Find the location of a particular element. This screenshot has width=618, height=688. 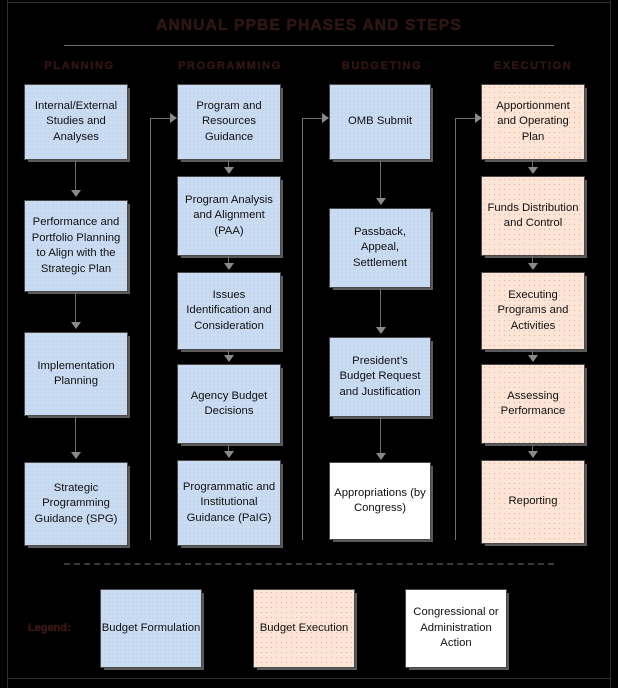

legend-item-congressional-administration-action: Congressional or Administration Action is located at coordinates (456, 628).